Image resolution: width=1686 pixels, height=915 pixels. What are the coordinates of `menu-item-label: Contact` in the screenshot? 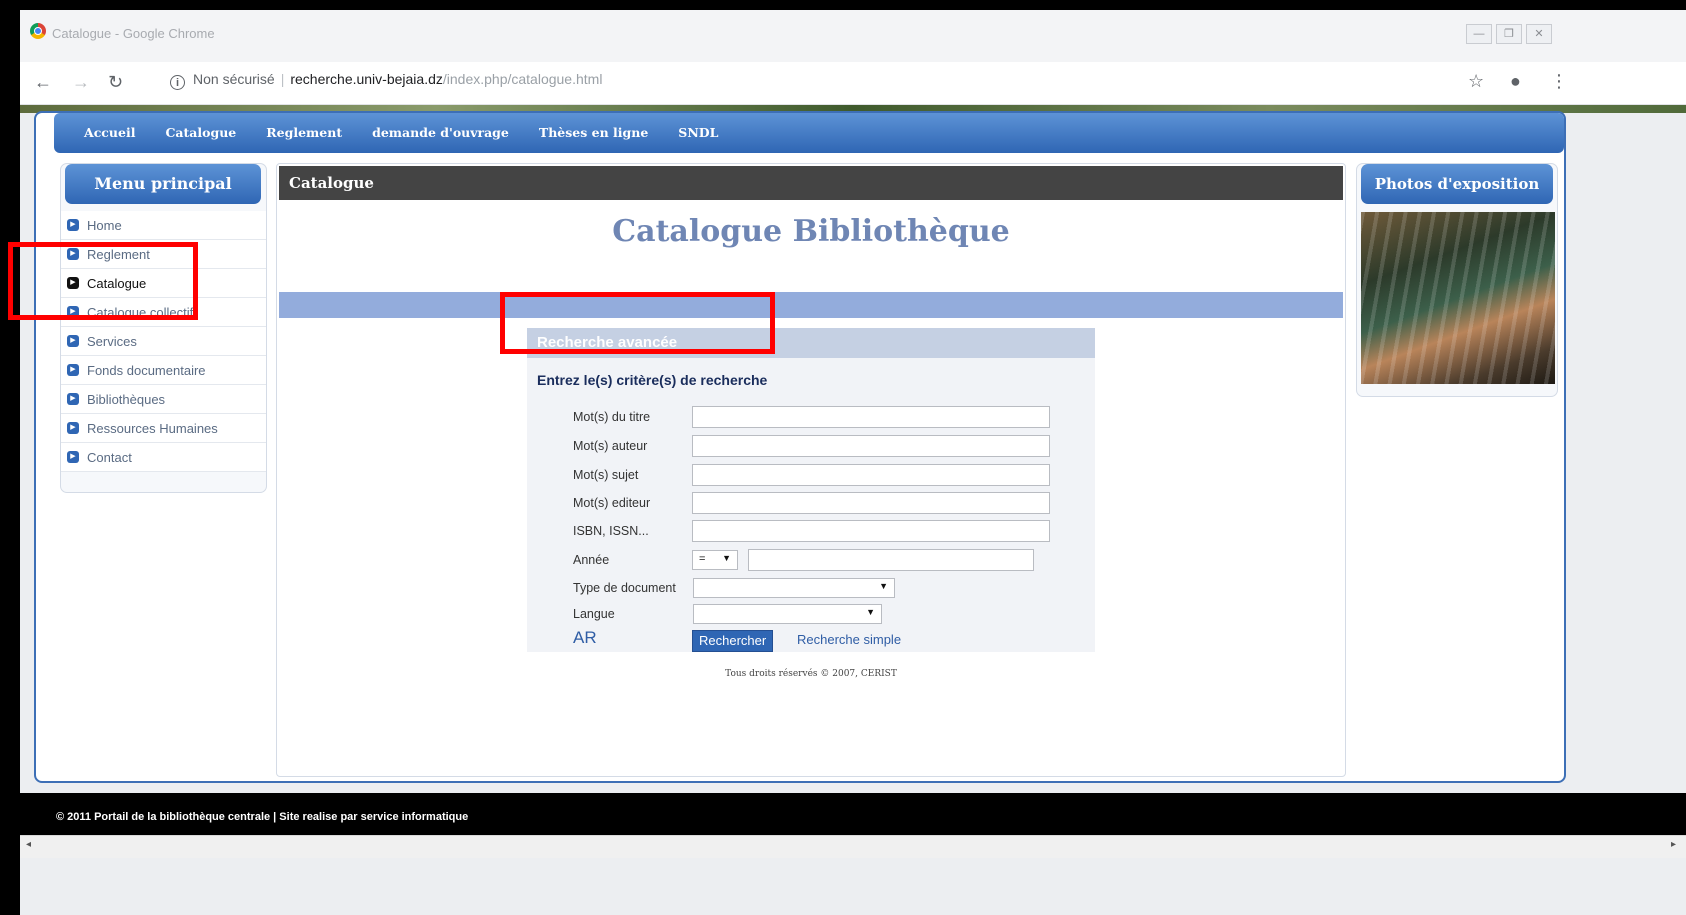 It's located at (109, 457).